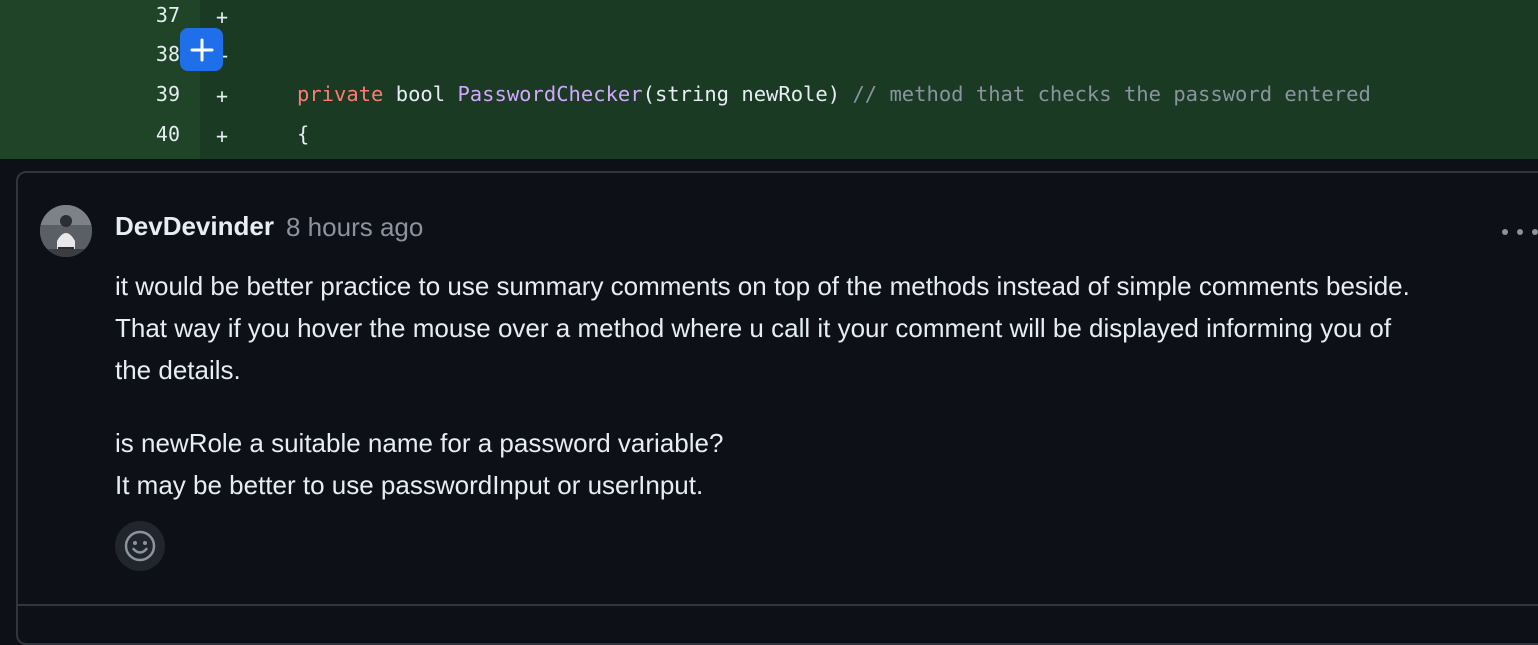 The height and width of the screenshot is (645, 1538). What do you see at coordinates (100, 59) in the screenshot?
I see `line-gutter: 38` at bounding box center [100, 59].